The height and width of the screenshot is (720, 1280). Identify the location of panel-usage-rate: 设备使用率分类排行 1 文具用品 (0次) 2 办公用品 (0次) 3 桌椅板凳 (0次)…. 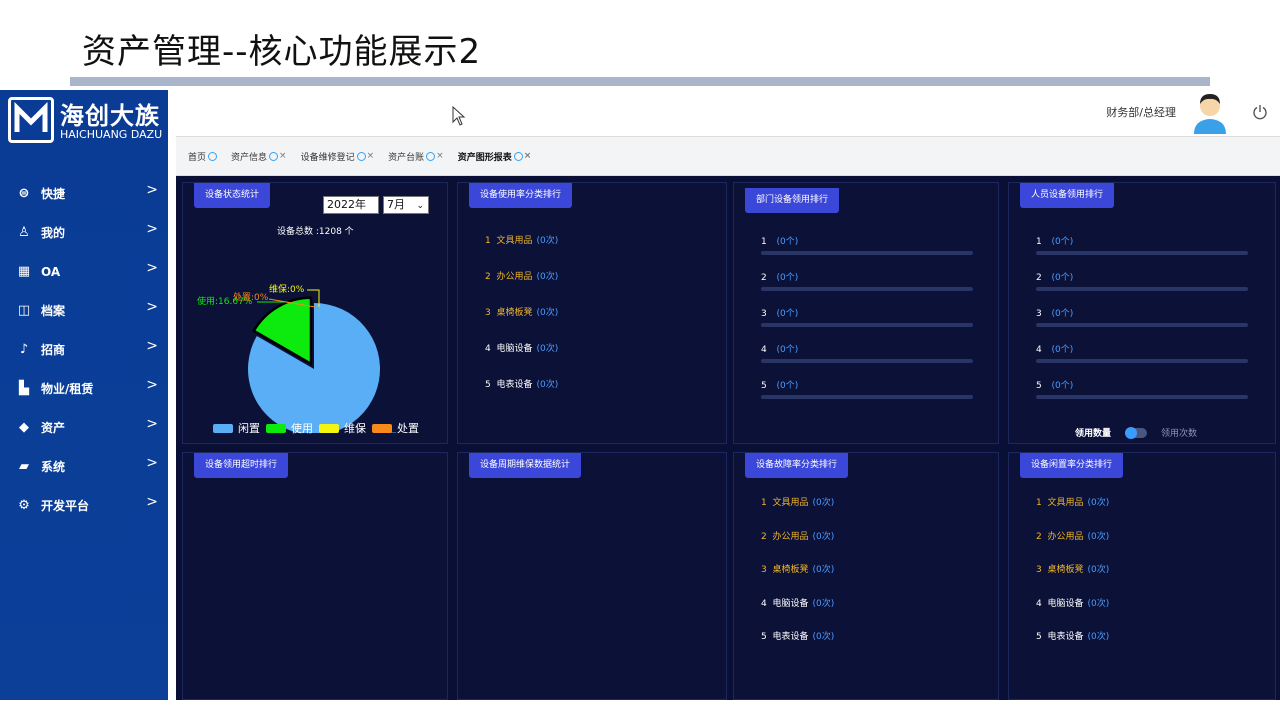
(592, 313).